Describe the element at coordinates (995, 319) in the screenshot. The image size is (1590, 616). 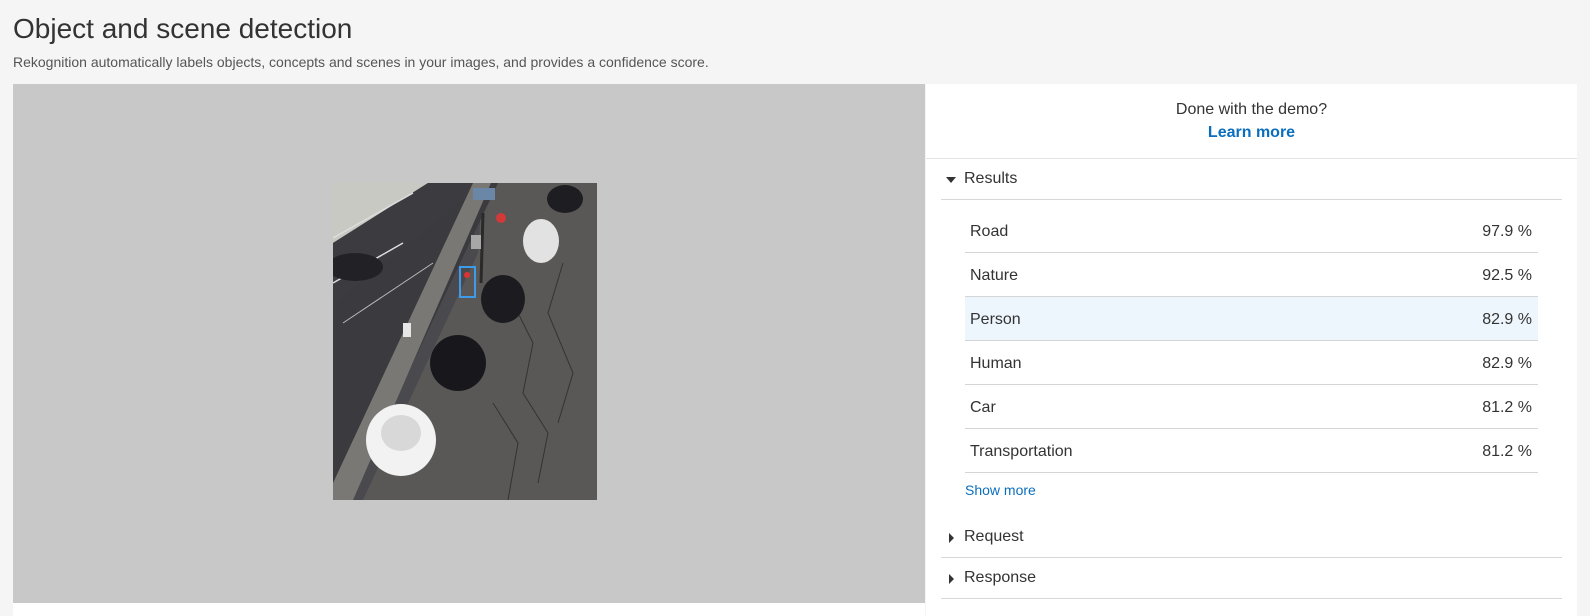
I see `result-label: Person` at that location.